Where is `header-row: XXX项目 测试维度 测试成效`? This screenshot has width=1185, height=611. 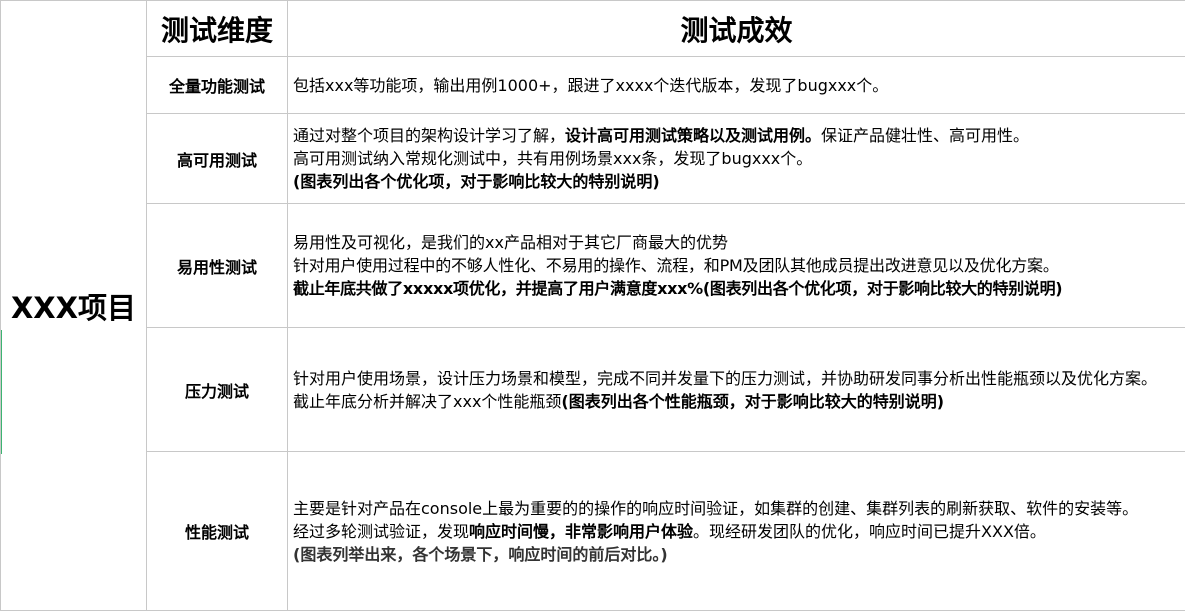 header-row: XXX项目 测试维度 测试成效 is located at coordinates (593, 29).